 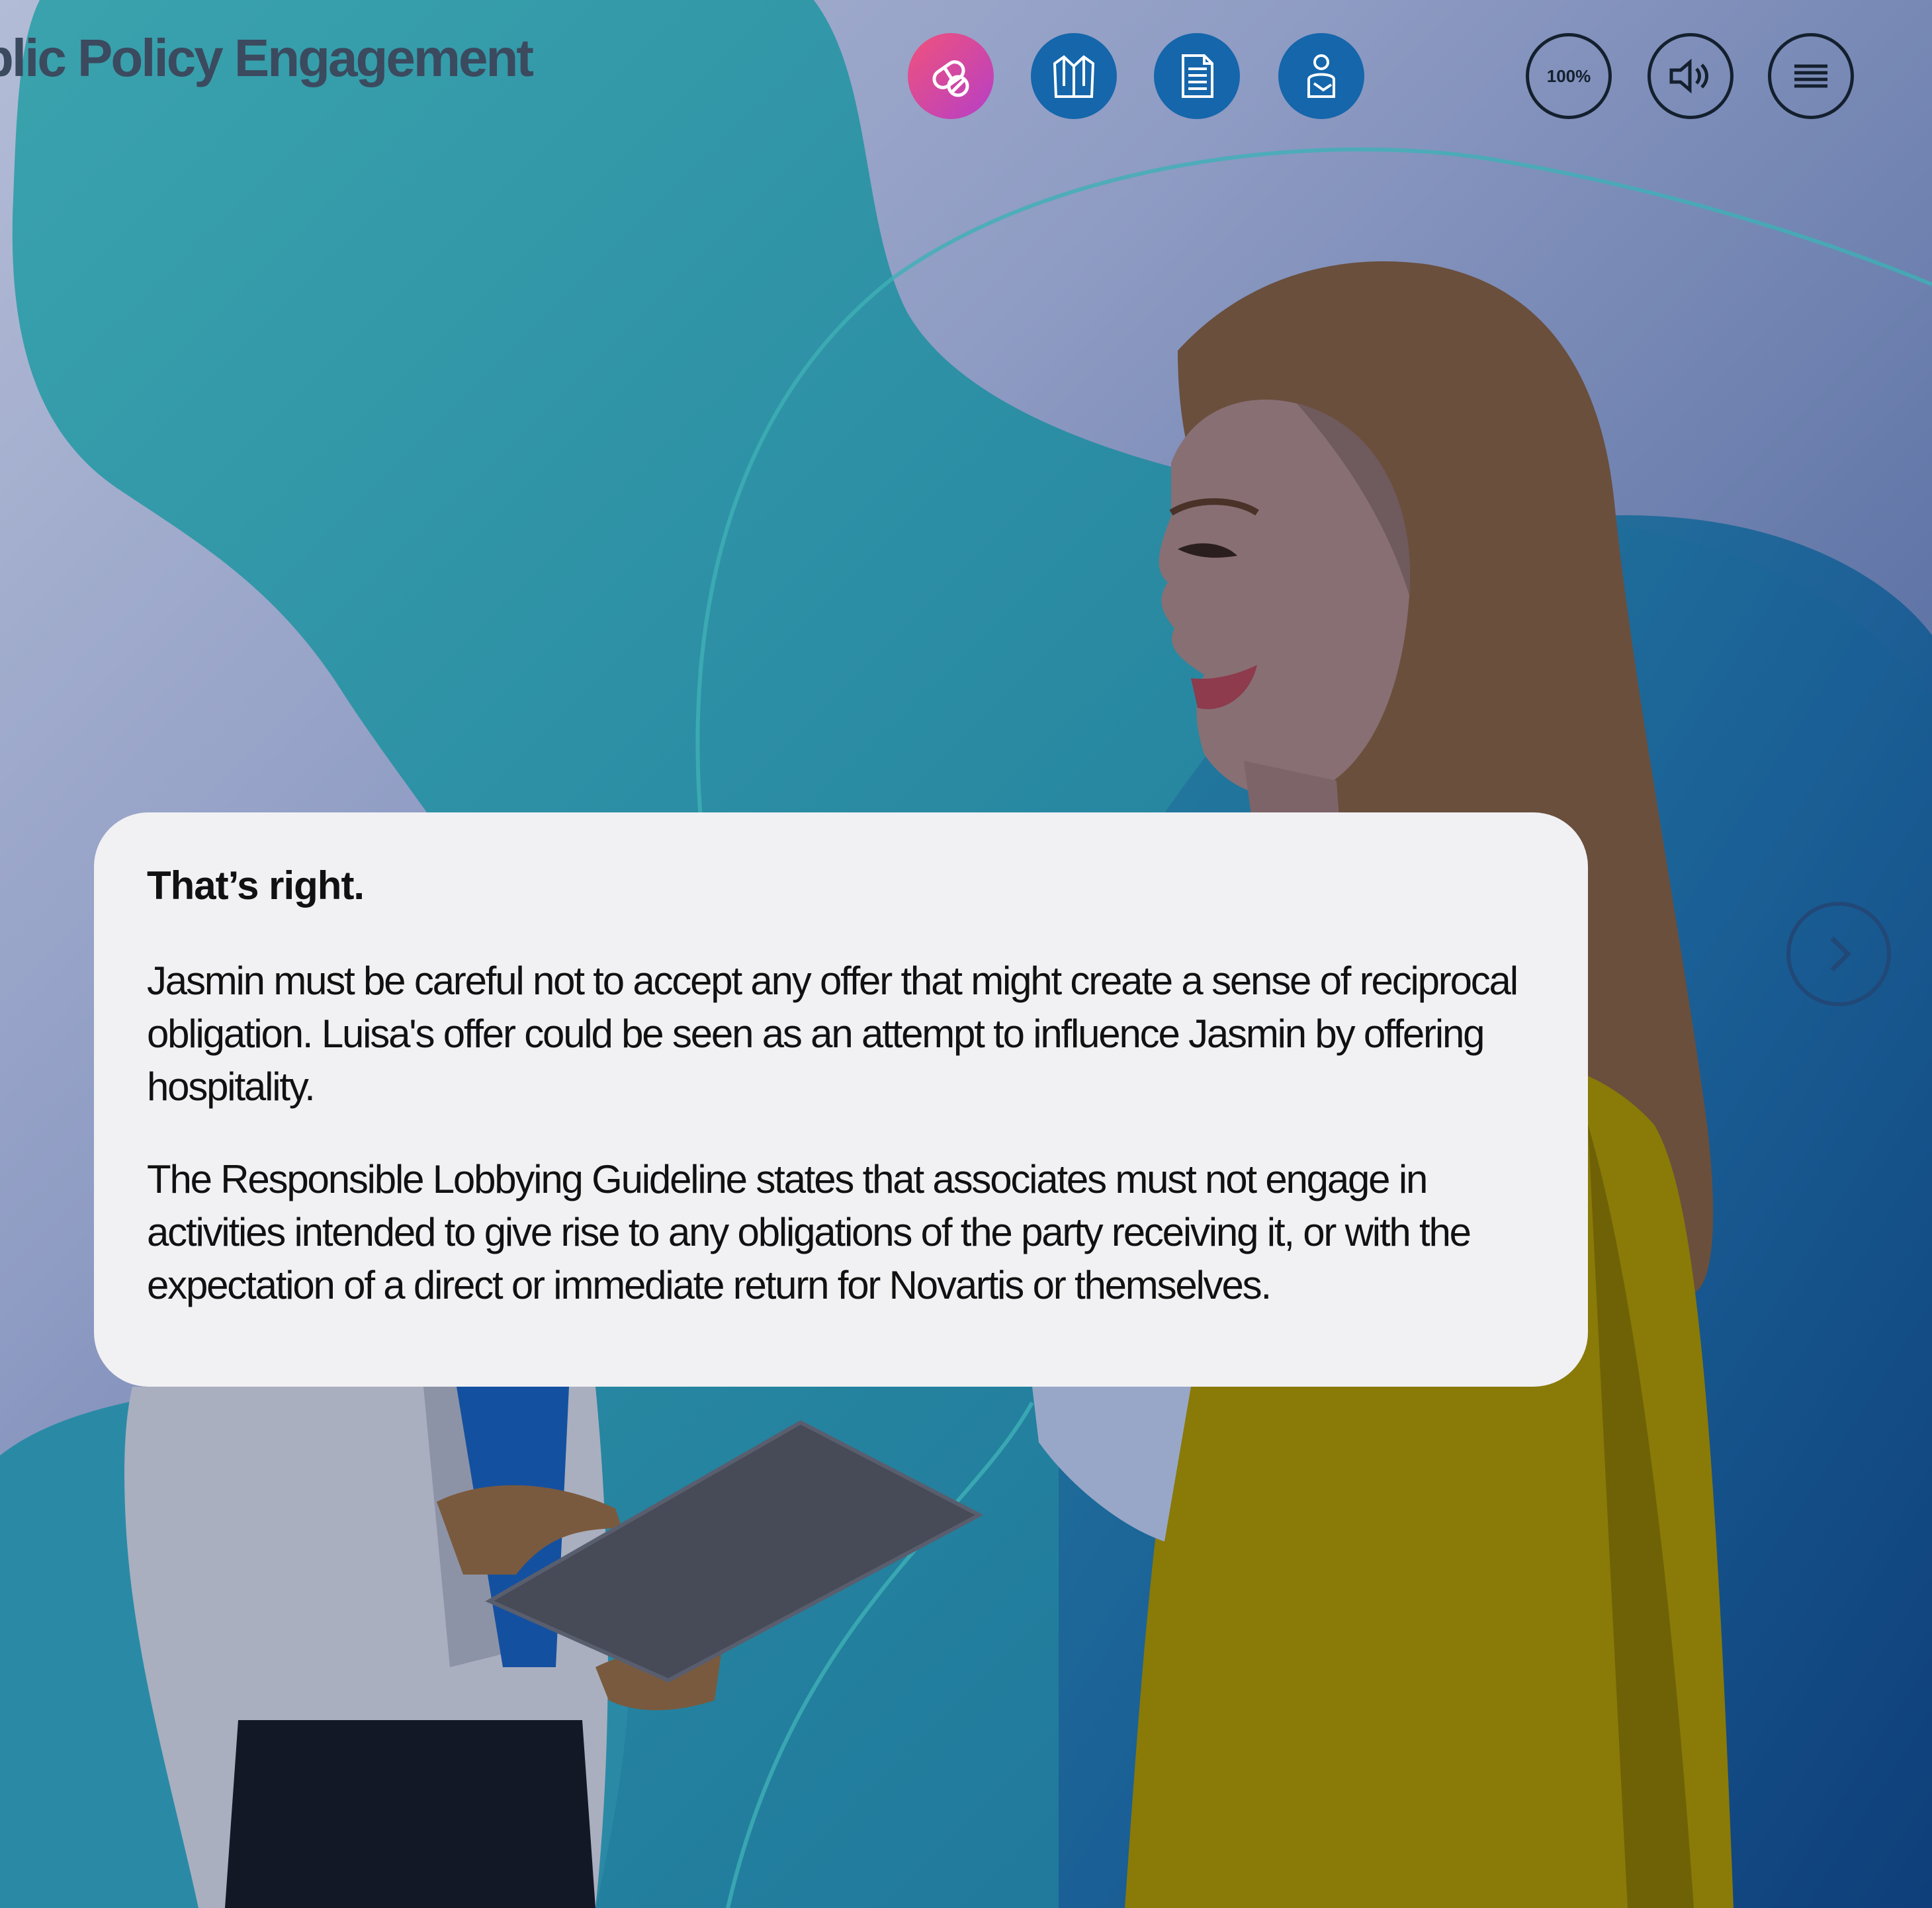 I want to click on patient-tool-button, so click(x=1321, y=76).